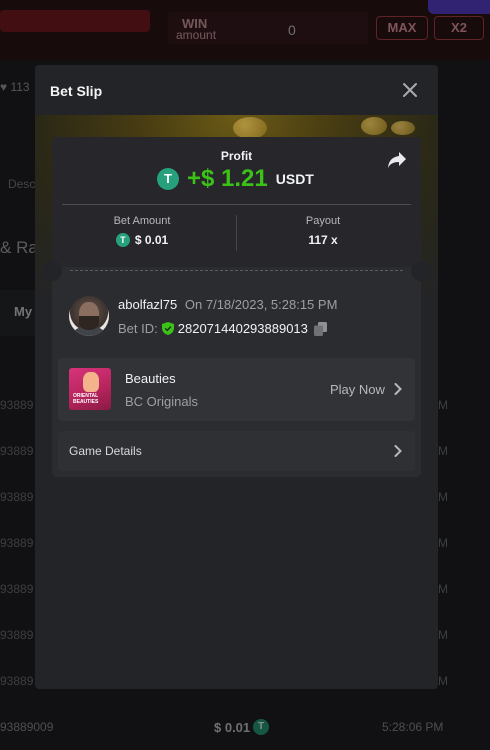  I want to click on profit-row: T +$ 1.21 USDT, so click(235, 179).